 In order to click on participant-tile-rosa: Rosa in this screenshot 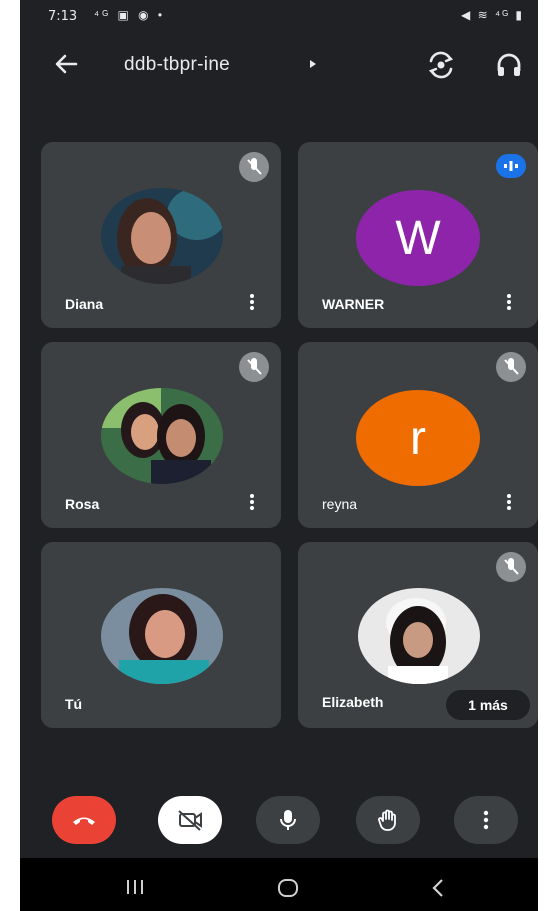, I will do `click(161, 435)`.